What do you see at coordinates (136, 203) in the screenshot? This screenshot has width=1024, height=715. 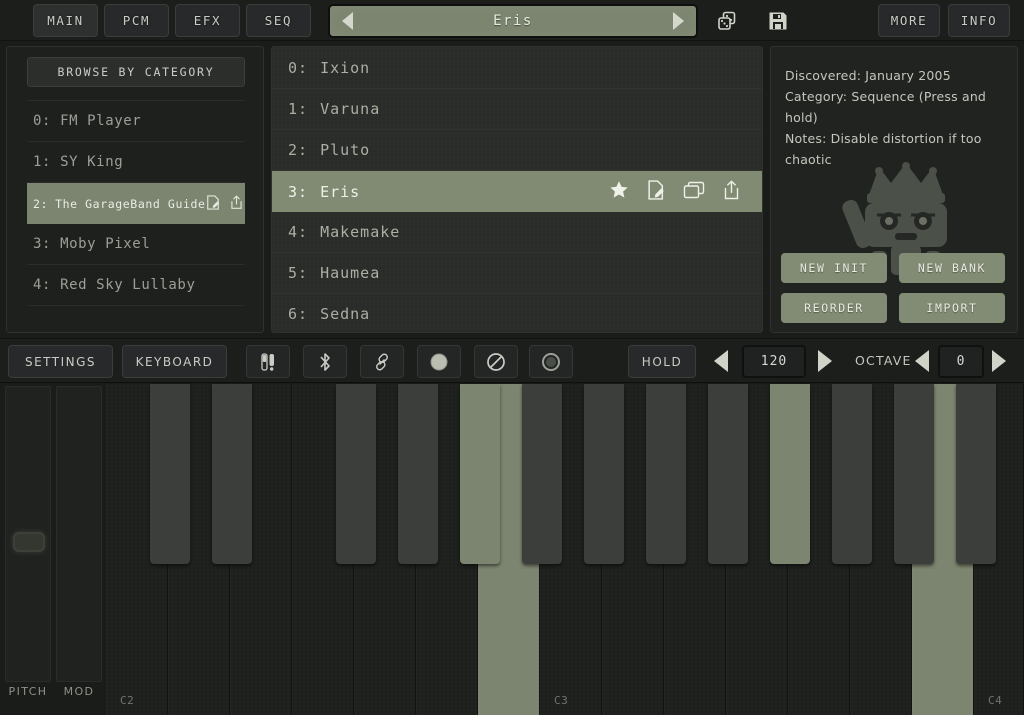 I see `sidebar-item-the-garageband-guide: 2: The GarageBand Guide` at bounding box center [136, 203].